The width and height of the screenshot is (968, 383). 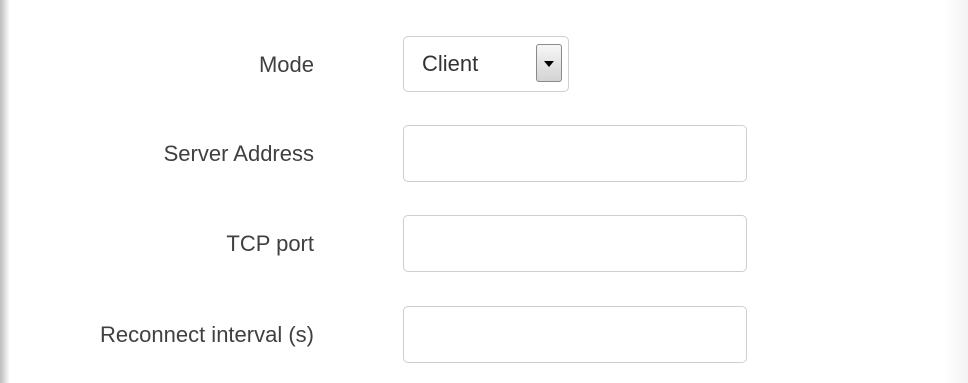 I want to click on mode-selected-value: Client, so click(x=450, y=63).